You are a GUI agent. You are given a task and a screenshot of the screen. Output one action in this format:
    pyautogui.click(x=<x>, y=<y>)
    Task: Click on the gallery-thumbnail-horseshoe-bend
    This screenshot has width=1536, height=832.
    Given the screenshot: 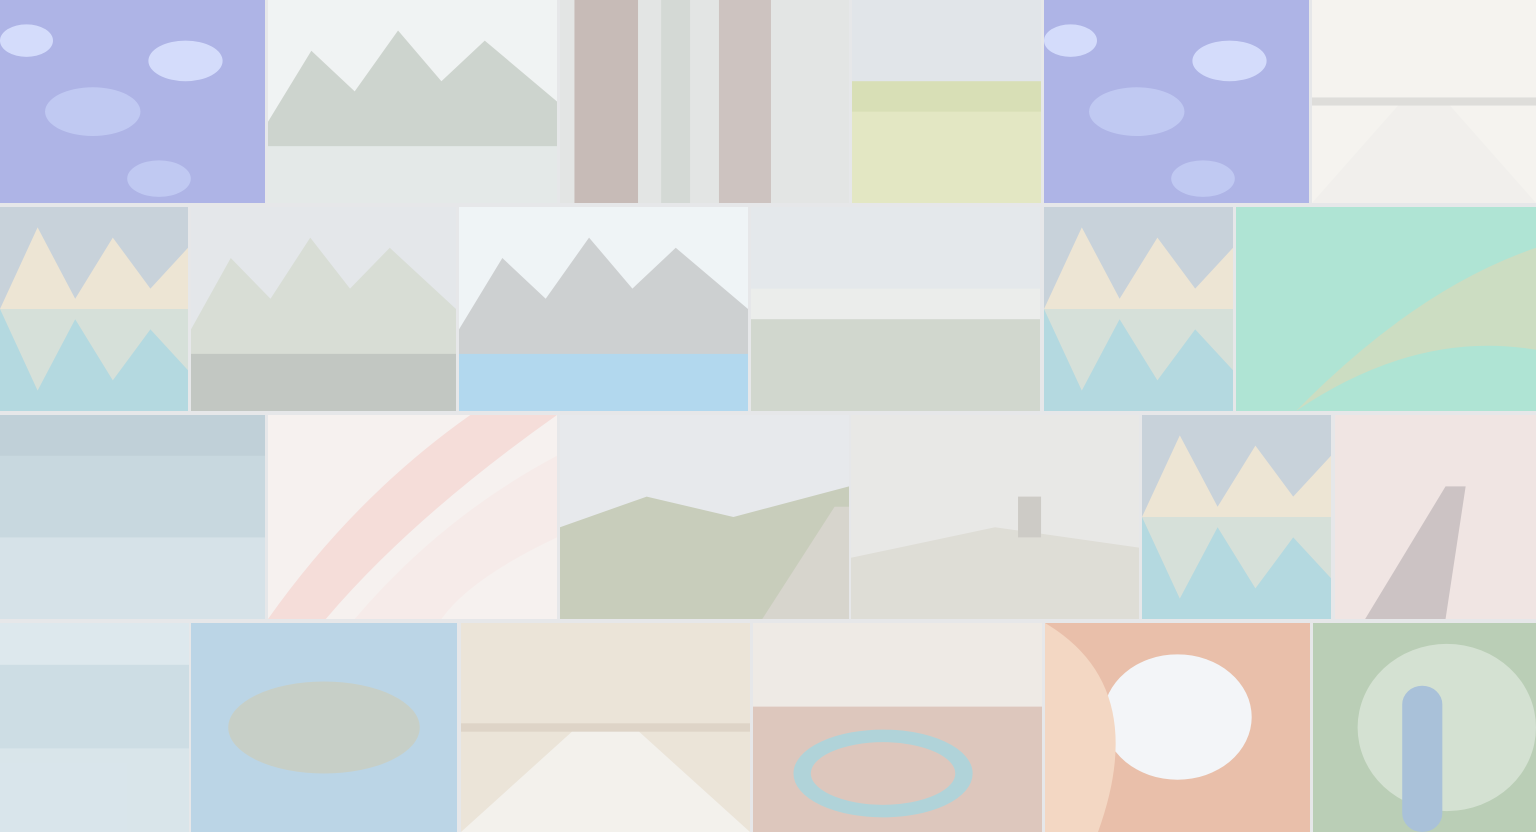 What is the action you would take?
    pyautogui.click(x=897, y=727)
    